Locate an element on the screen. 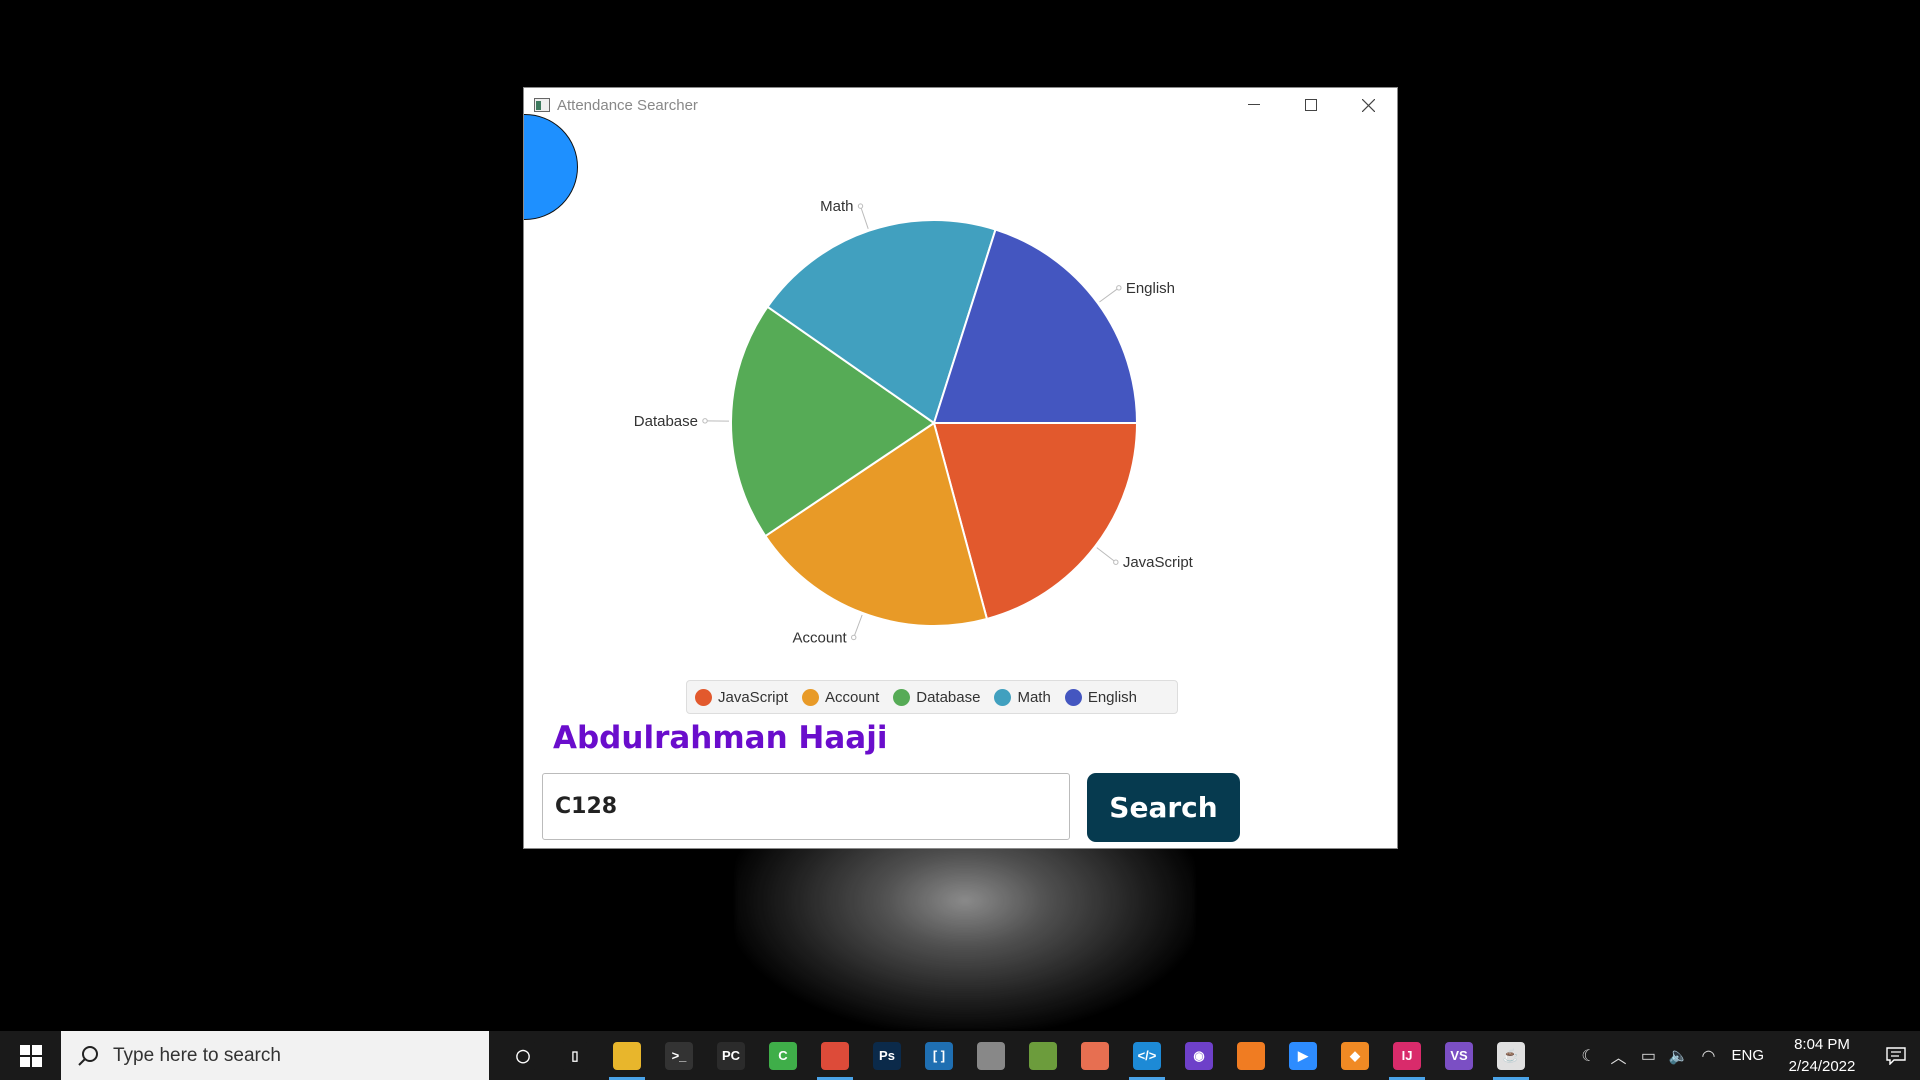  windows-logo-icon is located at coordinates (30, 1055).